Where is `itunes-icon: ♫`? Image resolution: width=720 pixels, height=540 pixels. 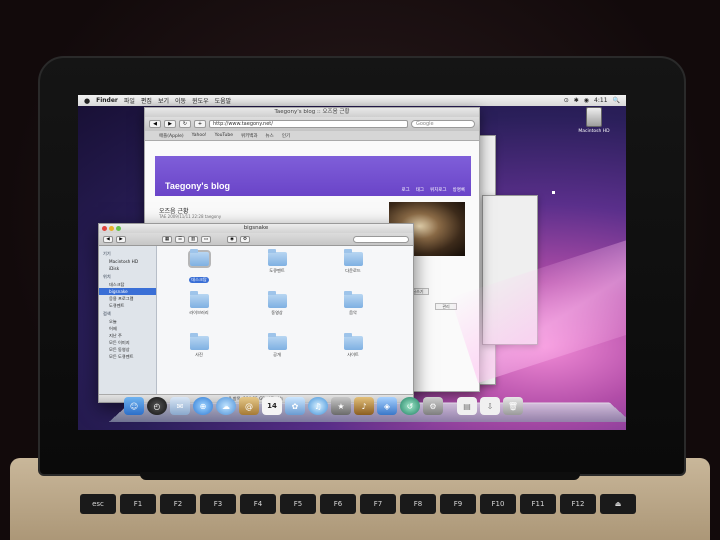 itunes-icon: ♫ is located at coordinates (318, 406).